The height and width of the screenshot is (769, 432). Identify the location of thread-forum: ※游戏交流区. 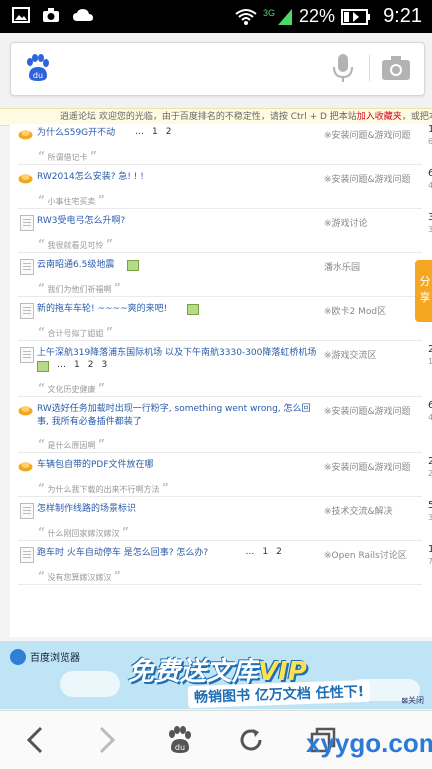
(350, 354).